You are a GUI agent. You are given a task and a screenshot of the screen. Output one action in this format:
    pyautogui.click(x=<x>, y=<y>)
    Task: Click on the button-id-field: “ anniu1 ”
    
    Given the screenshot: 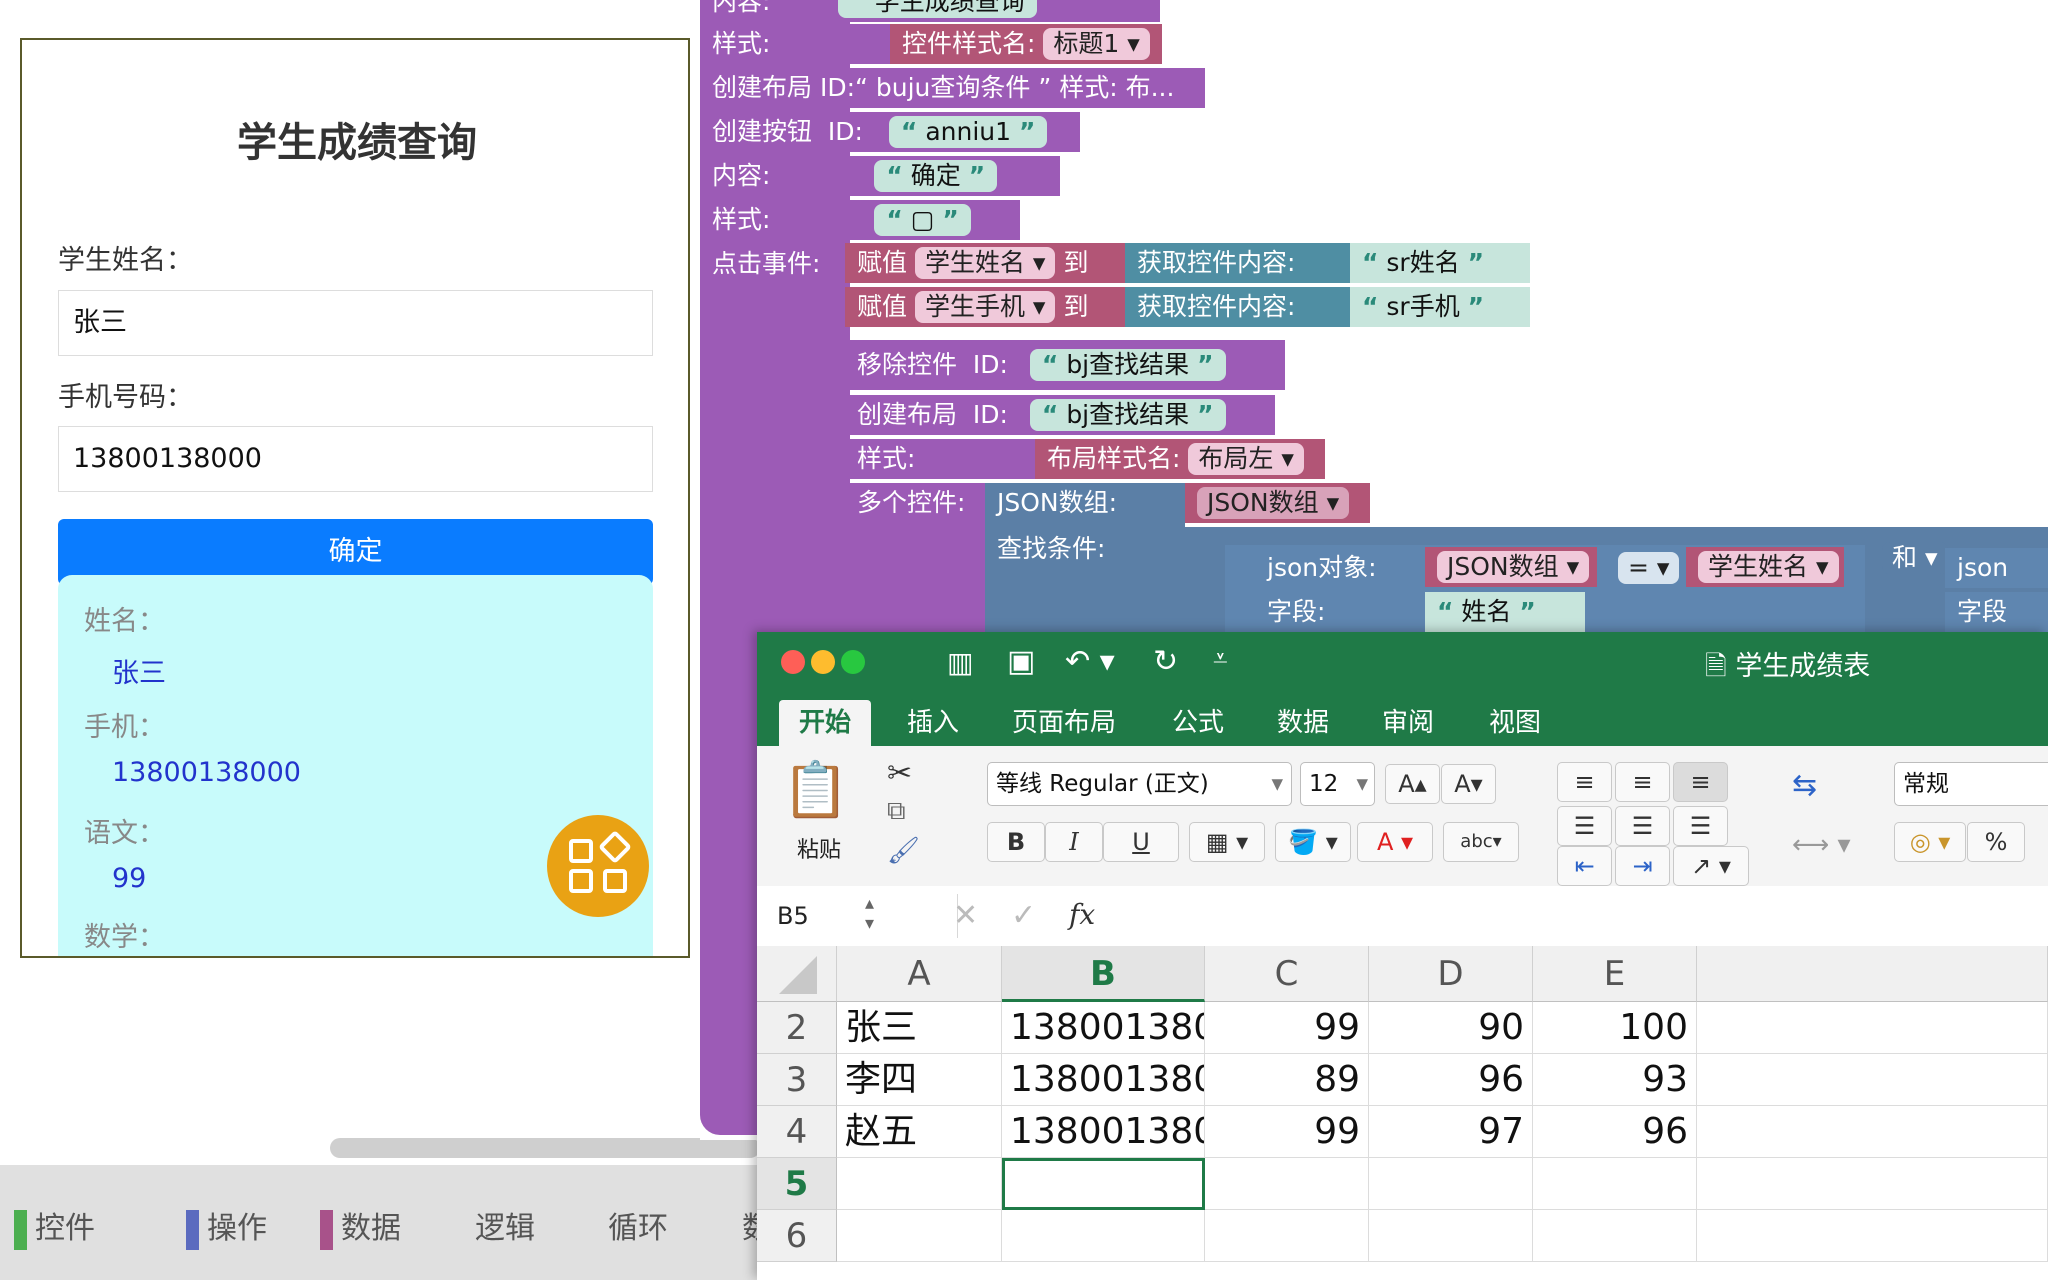 What is the action you would take?
    pyautogui.click(x=968, y=132)
    